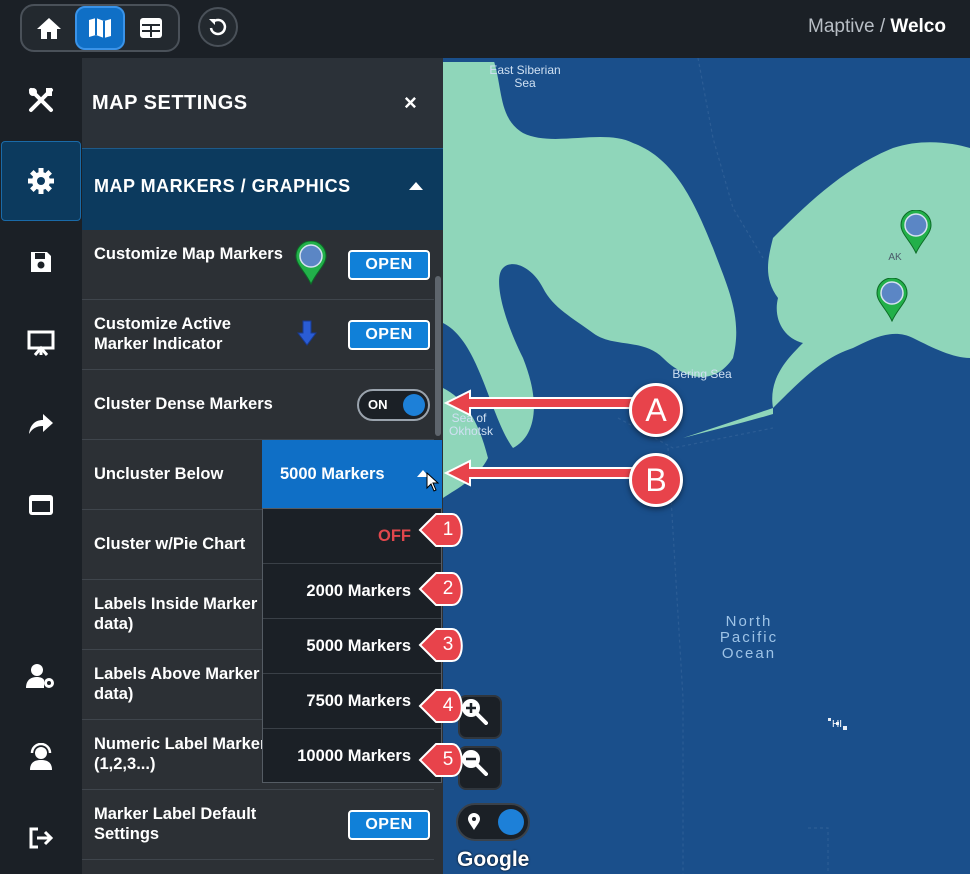  I want to click on annotation-number-2: 2, so click(448, 588).